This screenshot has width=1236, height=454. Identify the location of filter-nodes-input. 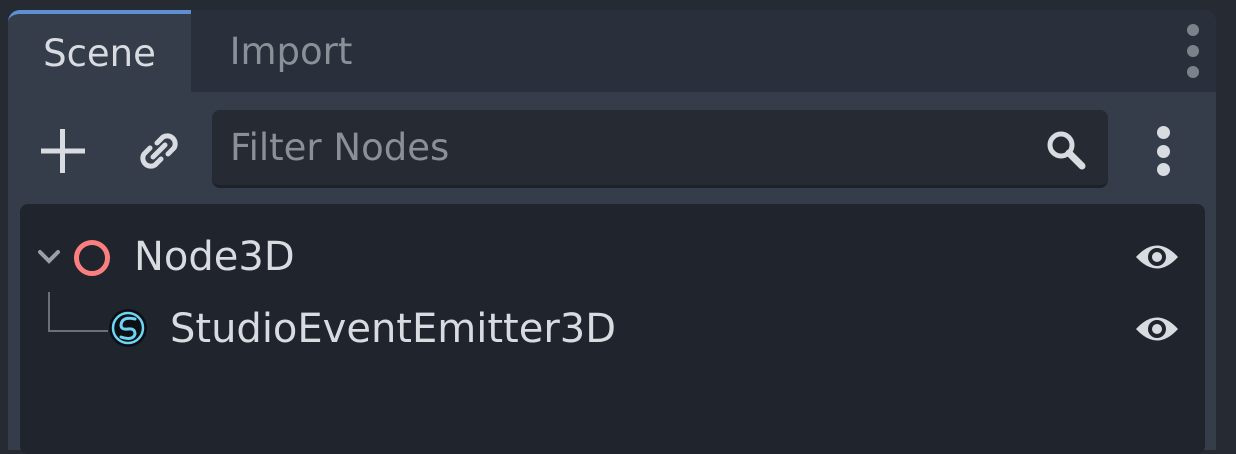
(622, 147).